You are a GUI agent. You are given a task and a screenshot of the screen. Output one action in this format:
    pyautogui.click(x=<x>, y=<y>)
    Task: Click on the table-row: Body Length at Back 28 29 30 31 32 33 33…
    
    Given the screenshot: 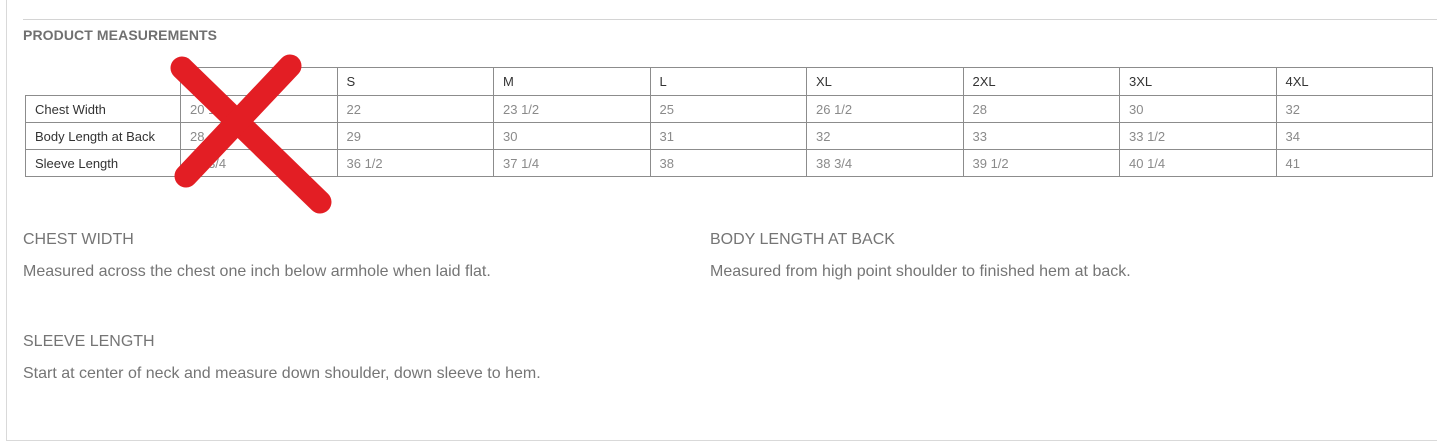 What is the action you would take?
    pyautogui.click(x=729, y=136)
    